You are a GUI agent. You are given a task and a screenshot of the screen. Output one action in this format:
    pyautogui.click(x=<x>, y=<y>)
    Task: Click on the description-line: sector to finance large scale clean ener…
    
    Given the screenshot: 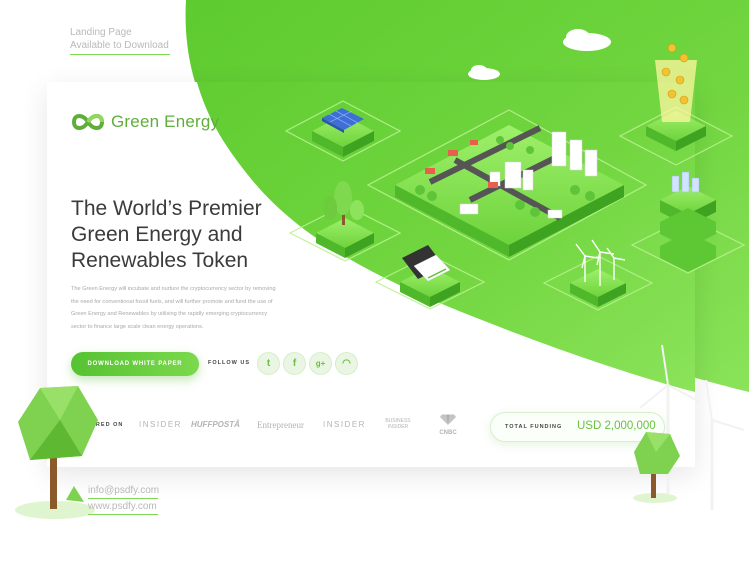 What is the action you would take?
    pyautogui.click(x=137, y=326)
    